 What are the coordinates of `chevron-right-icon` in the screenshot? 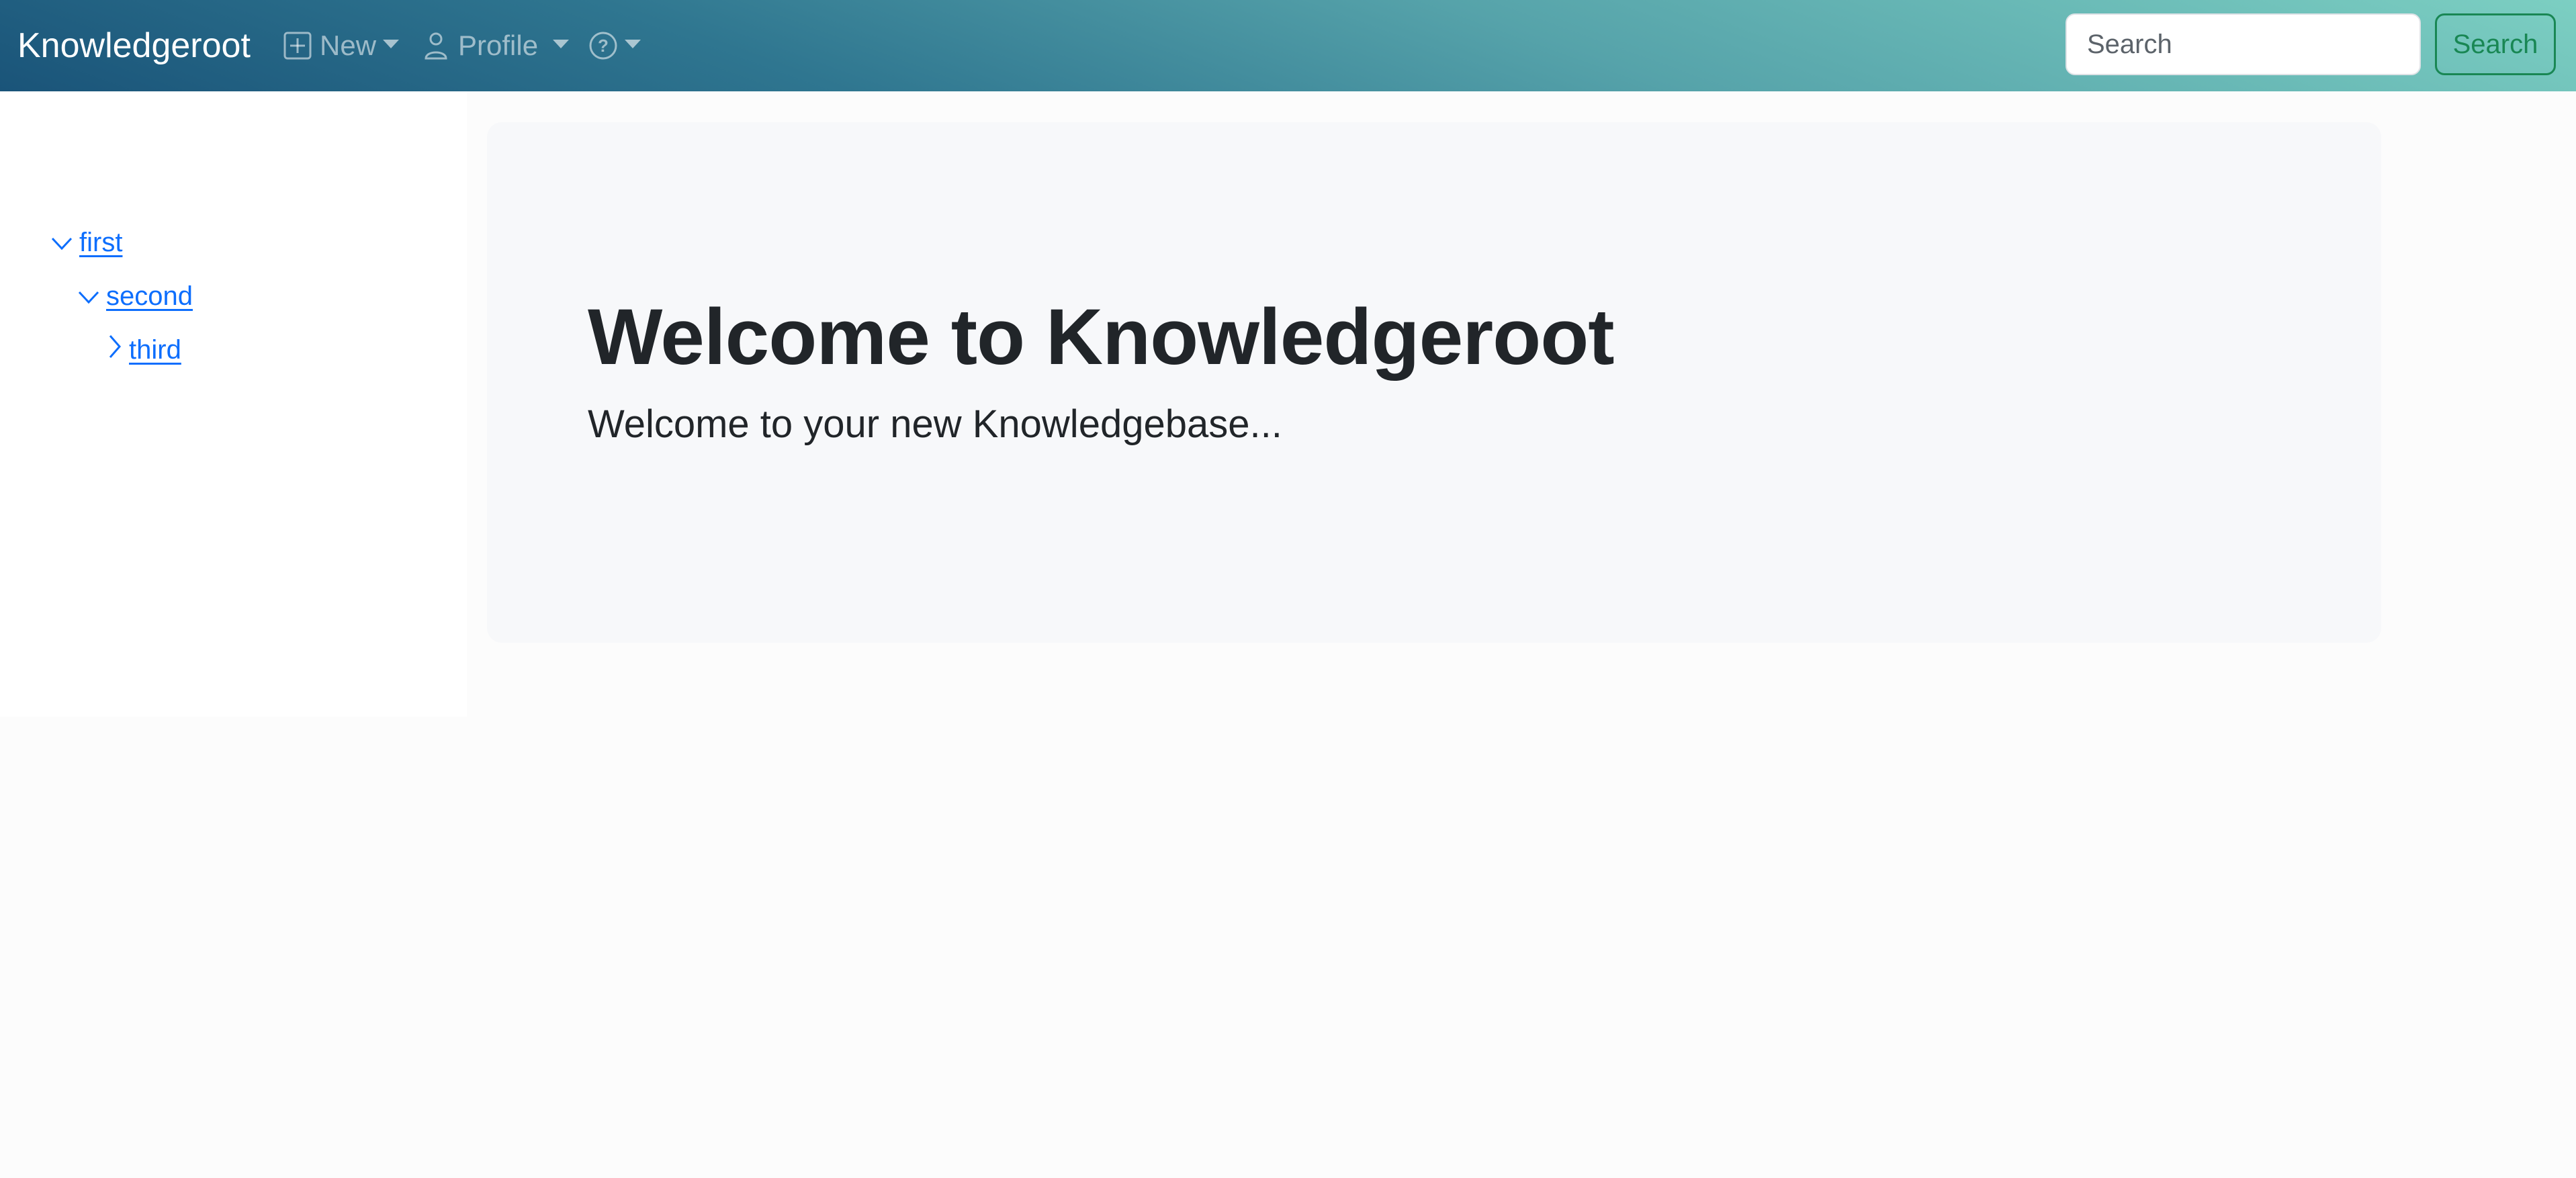 It's located at (114, 349).